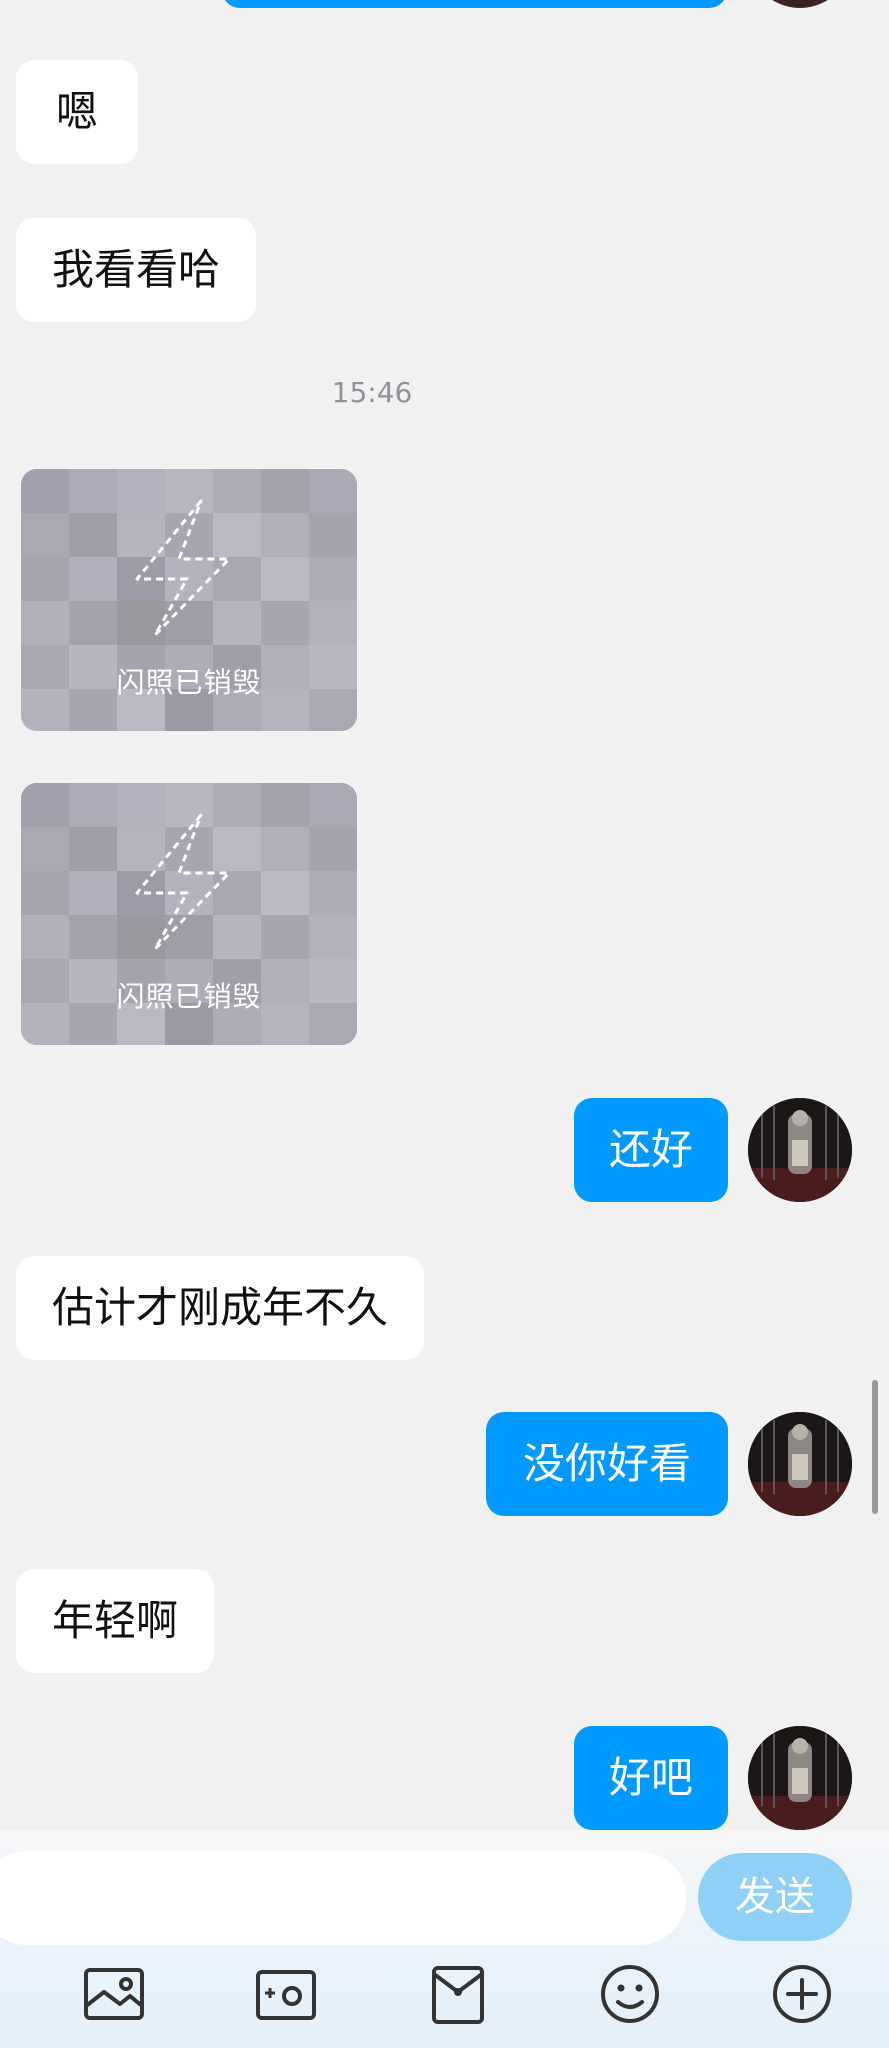 This screenshot has height=2048, width=889. I want to click on incoming-message-bubble: 我看看哈, so click(136, 270).